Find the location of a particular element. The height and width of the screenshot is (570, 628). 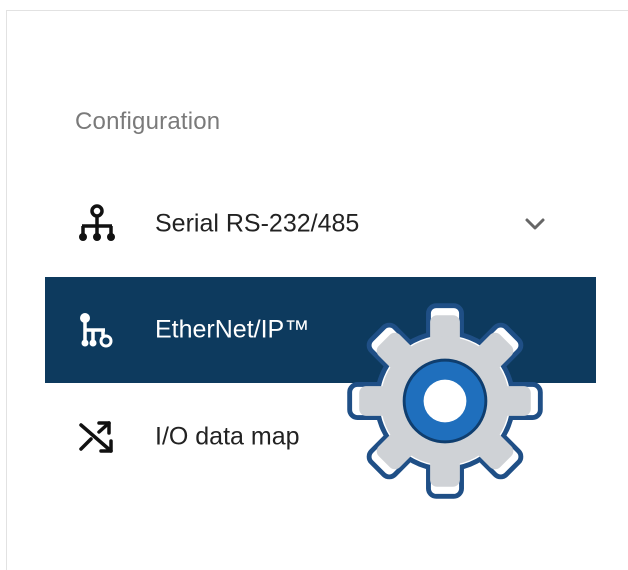

shuffle-icon is located at coordinates (96, 437).